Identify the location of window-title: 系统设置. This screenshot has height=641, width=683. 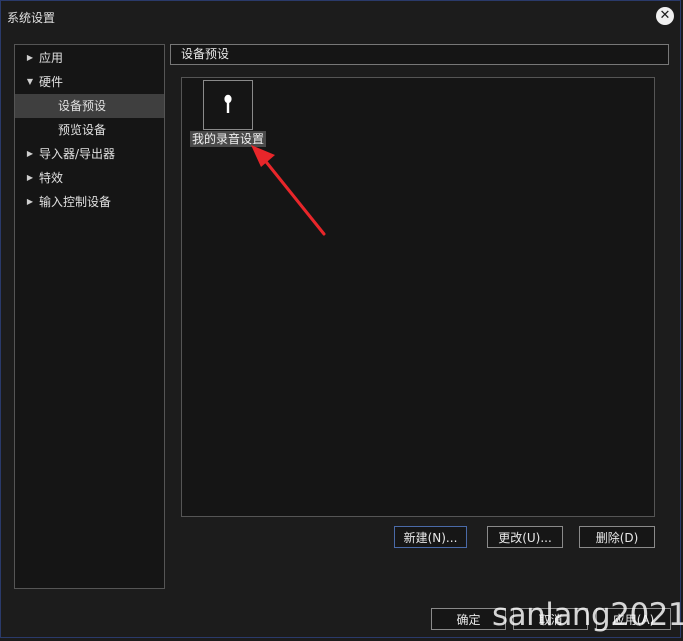
(31, 17).